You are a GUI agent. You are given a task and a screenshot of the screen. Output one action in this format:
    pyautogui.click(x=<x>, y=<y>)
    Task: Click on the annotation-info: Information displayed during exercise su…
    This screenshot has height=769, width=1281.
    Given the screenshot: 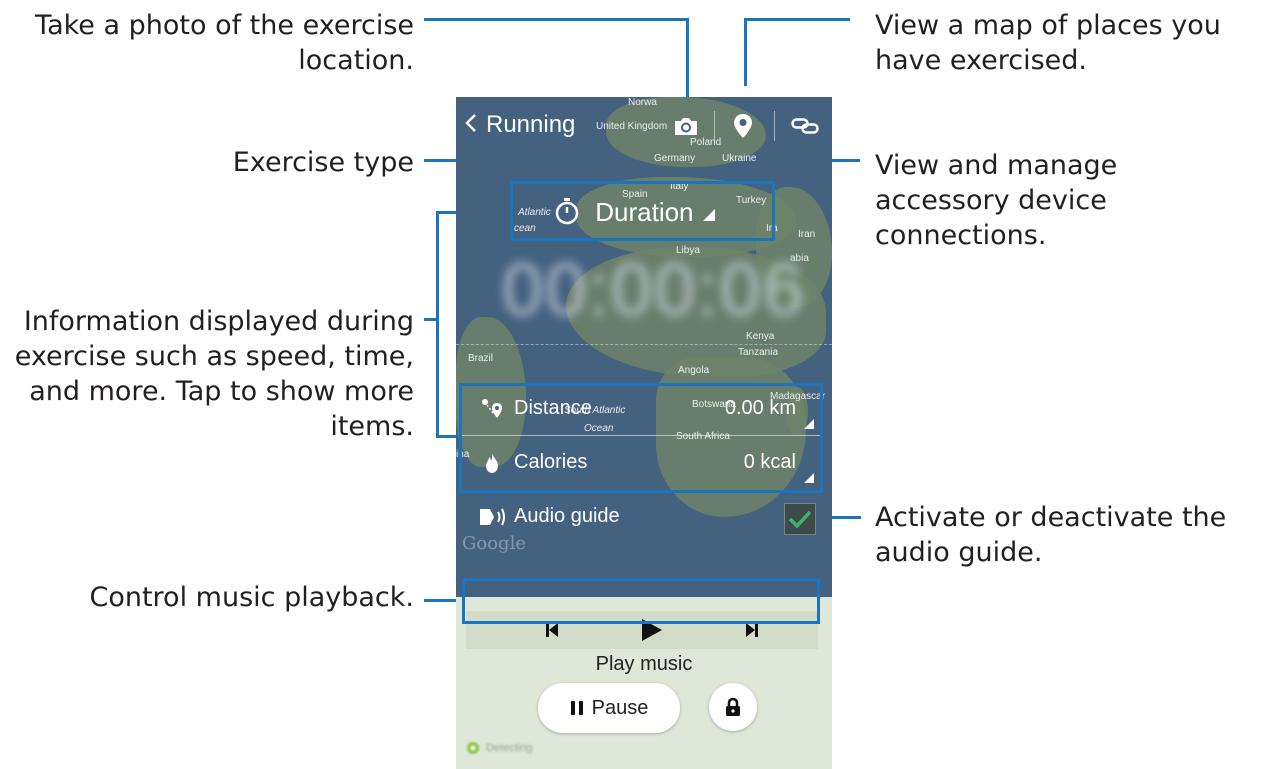 What is the action you would take?
    pyautogui.click(x=214, y=374)
    